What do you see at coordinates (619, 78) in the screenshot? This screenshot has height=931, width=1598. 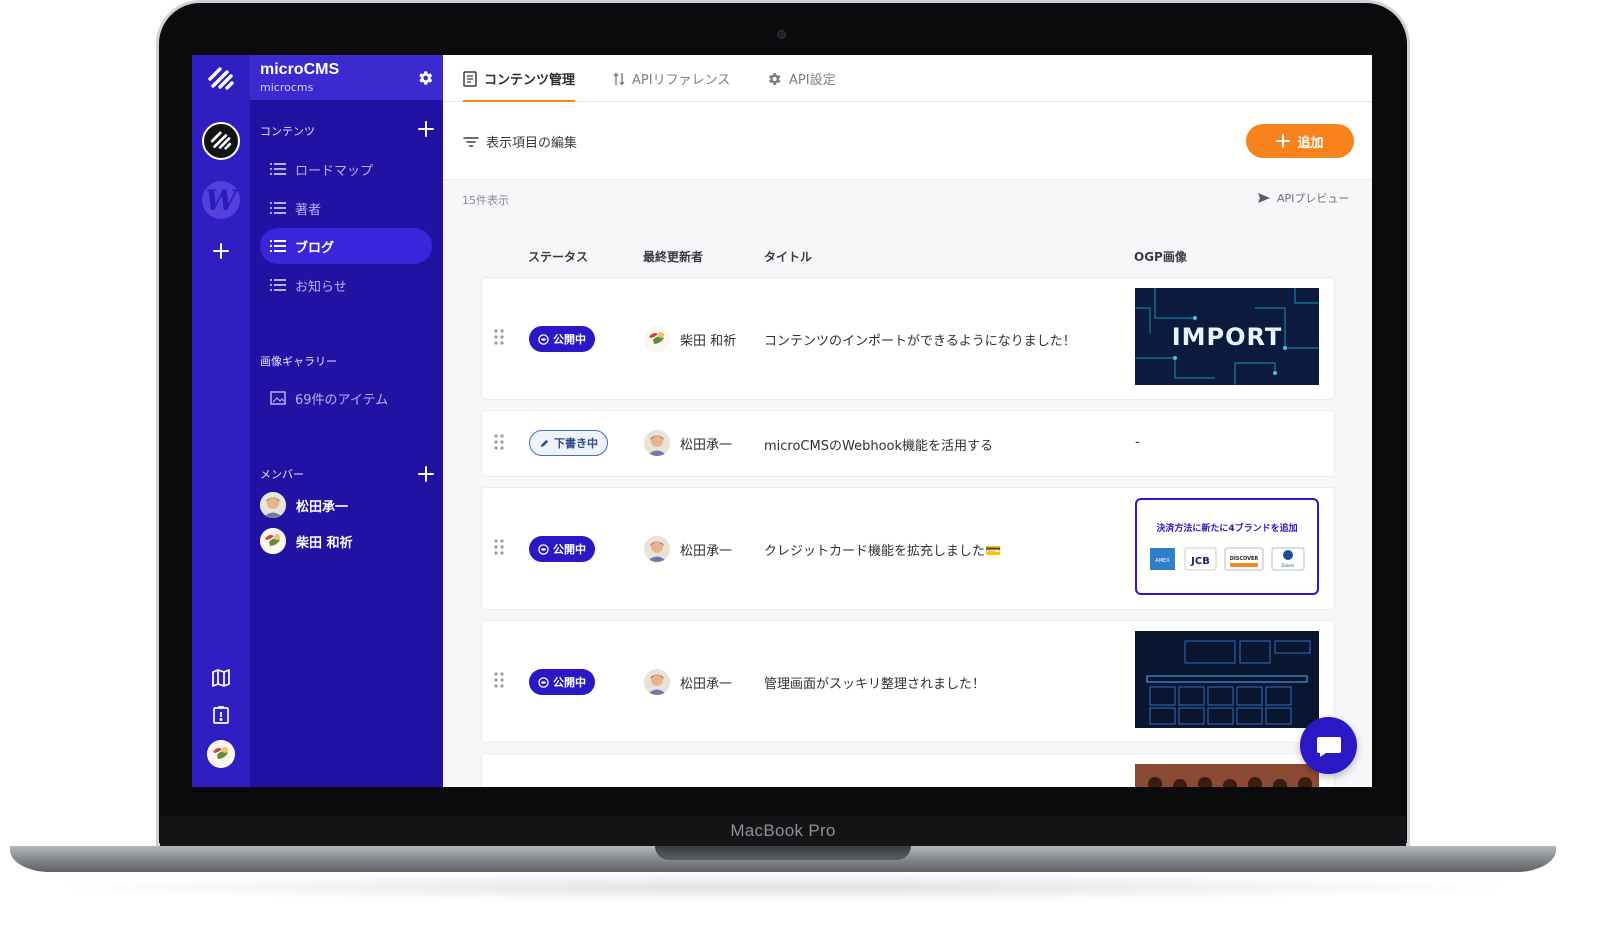 I see `arrows-updown-icon` at bounding box center [619, 78].